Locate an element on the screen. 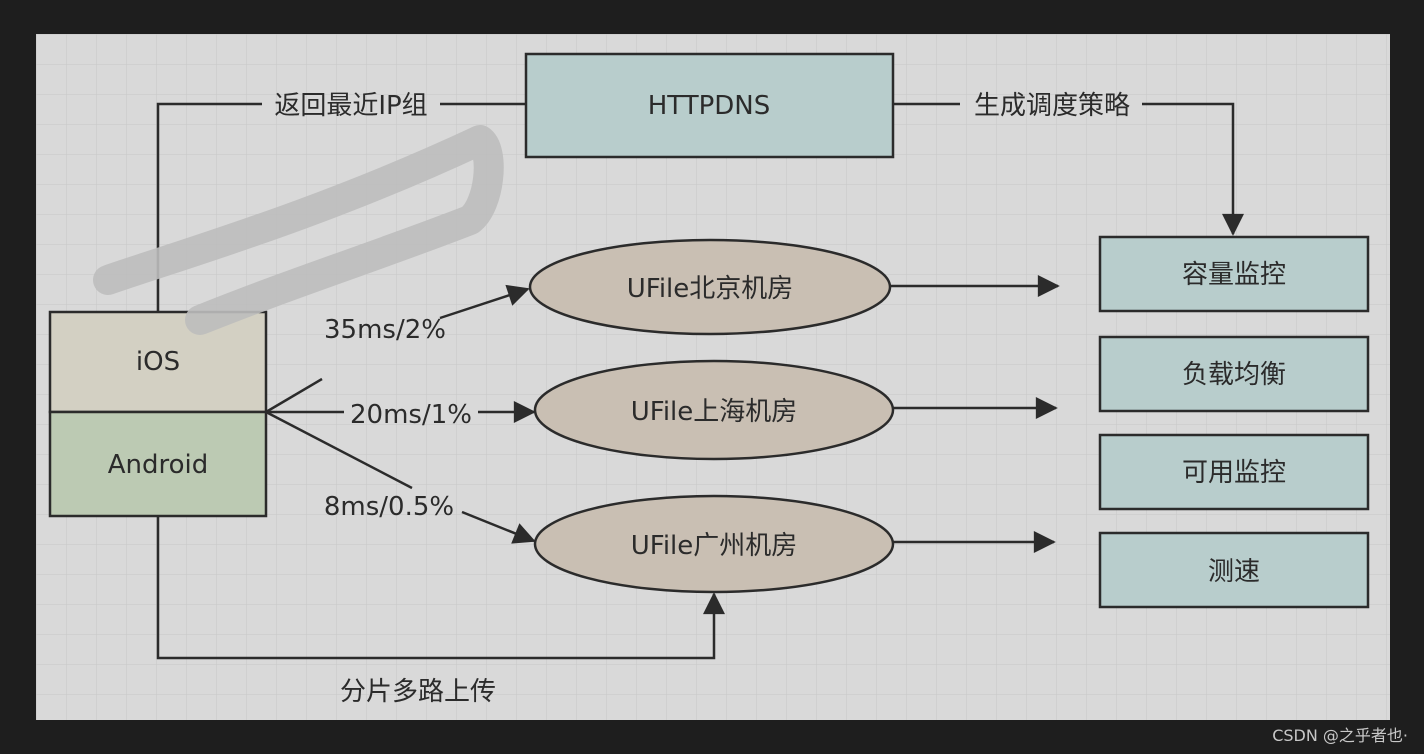 The height and width of the screenshot is (754, 1424). node-svc-speed-test-label: 测速 is located at coordinates (1234, 572).